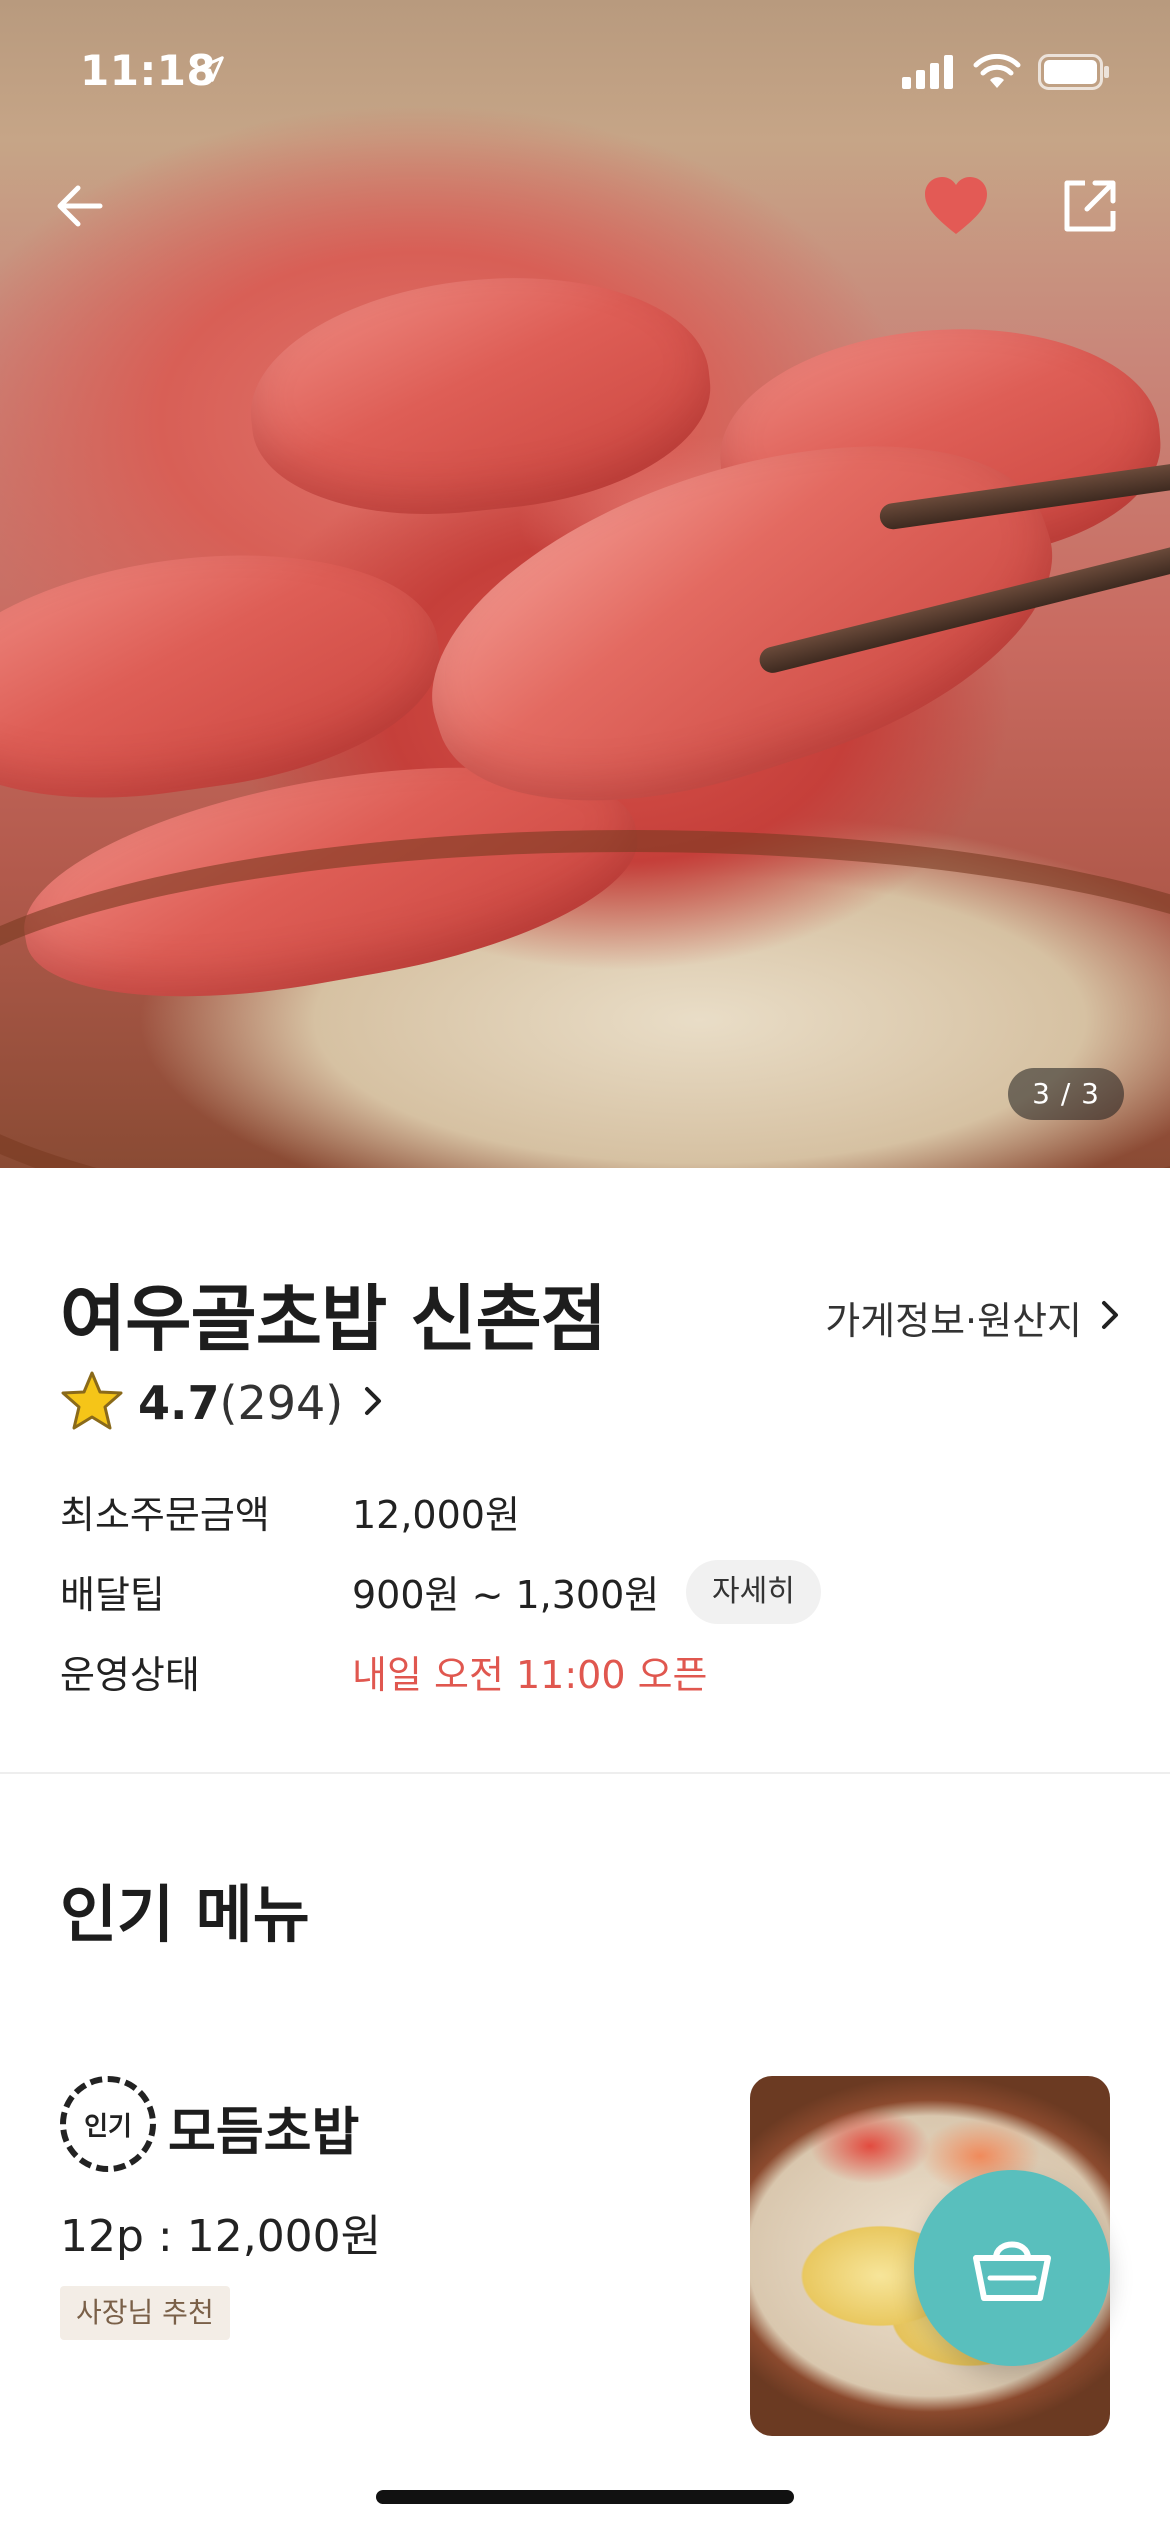 This screenshot has height=2532, width=1170. What do you see at coordinates (1074, 74) in the screenshot?
I see `battery-icon` at bounding box center [1074, 74].